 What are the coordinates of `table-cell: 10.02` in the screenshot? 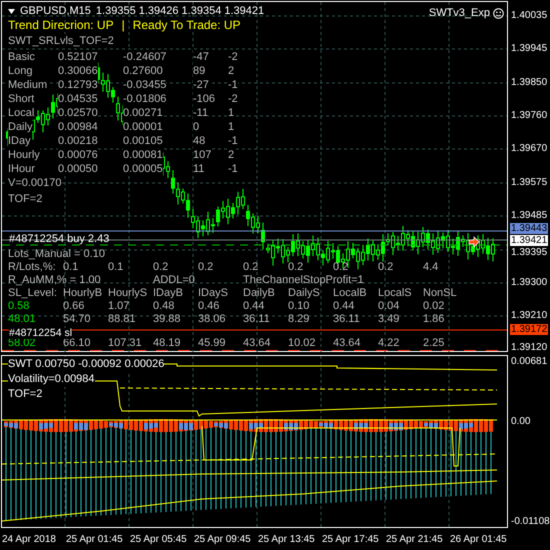 It's located at (302, 343).